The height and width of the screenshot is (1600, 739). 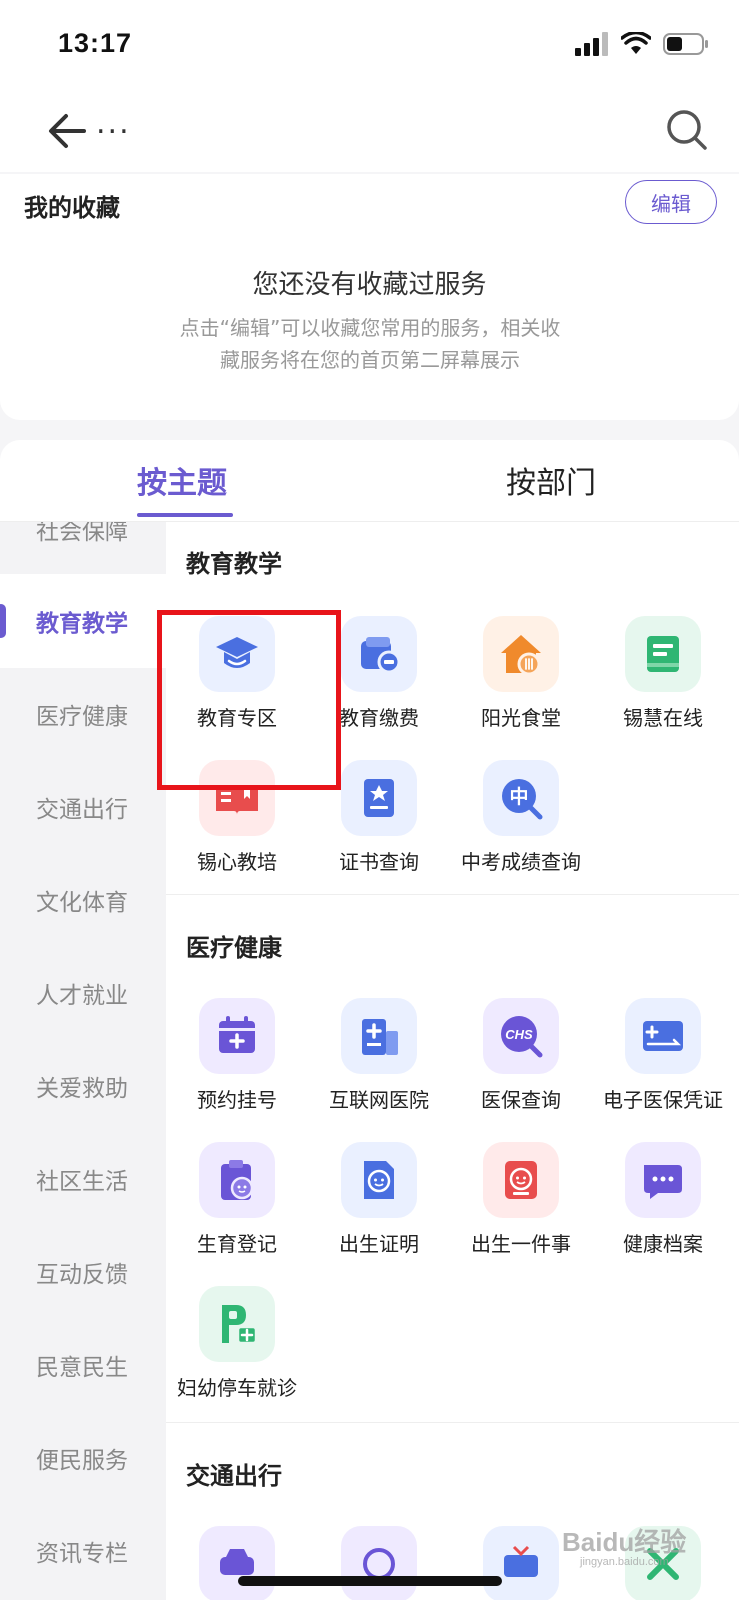 I want to click on tab-active-indicator, so click(x=185, y=515).